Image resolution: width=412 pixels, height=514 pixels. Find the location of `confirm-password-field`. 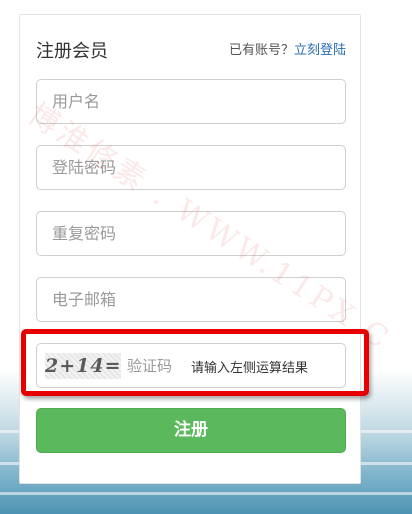

confirm-password-field is located at coordinates (191, 233).